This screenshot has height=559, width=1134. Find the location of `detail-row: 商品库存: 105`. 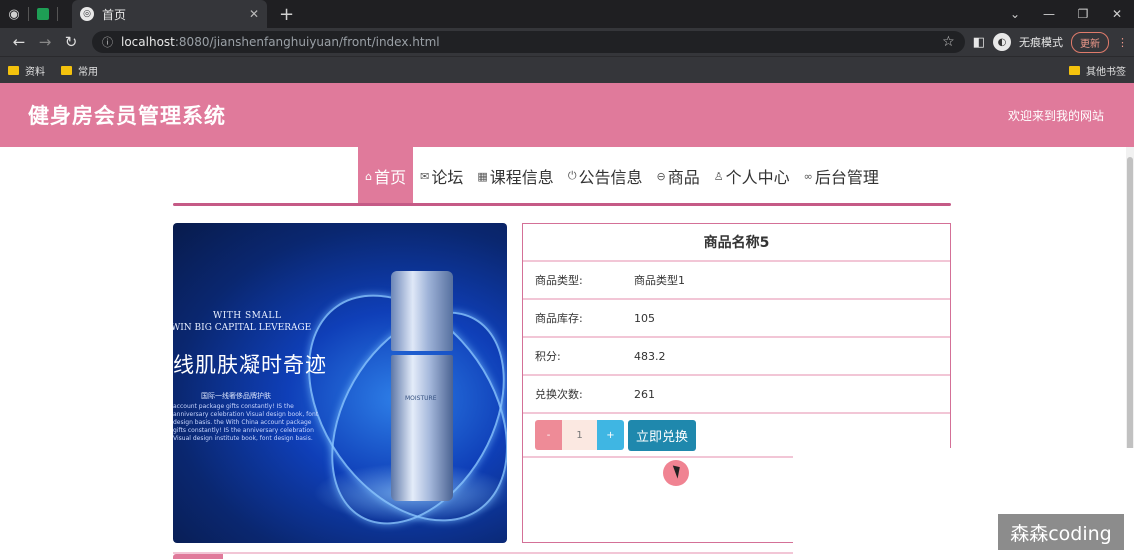

detail-row: 商品库存: 105 is located at coordinates (736, 319).